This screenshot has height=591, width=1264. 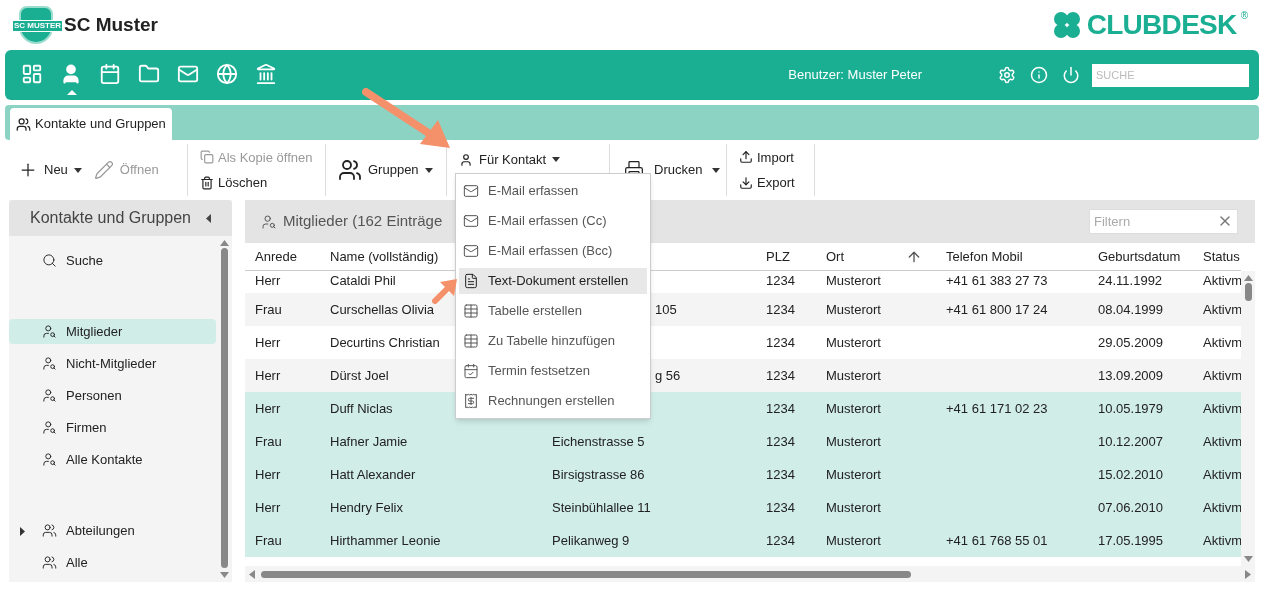 What do you see at coordinates (510, 160) in the screenshot?
I see `contact-button: Für Kontakt` at bounding box center [510, 160].